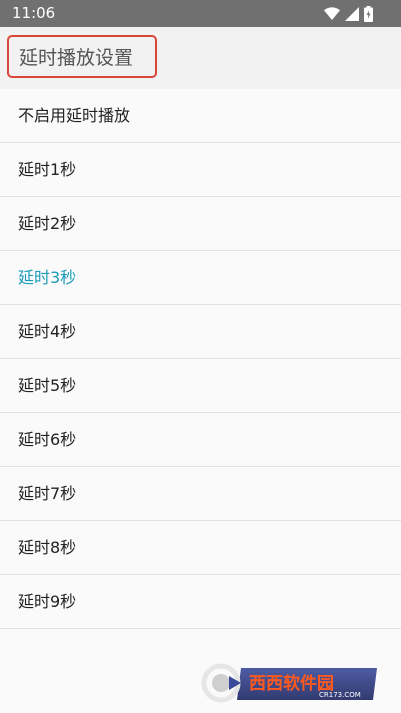 This screenshot has width=401, height=713. What do you see at coordinates (200, 494) in the screenshot?
I see `option-delay-7s: 延时7秒` at bounding box center [200, 494].